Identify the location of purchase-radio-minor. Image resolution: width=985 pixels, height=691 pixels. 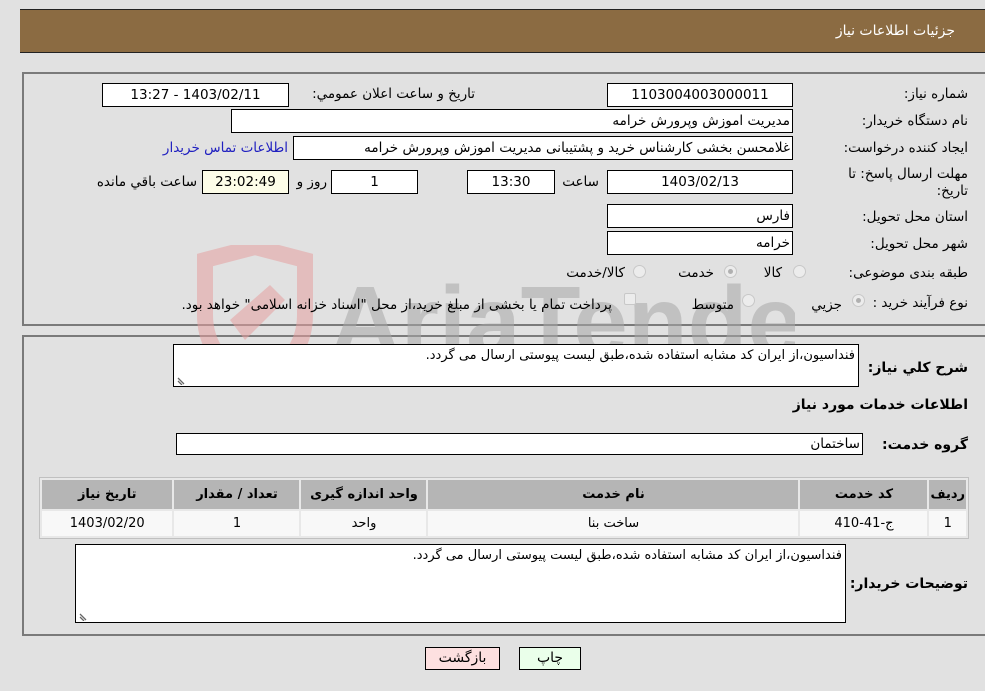
(858, 300).